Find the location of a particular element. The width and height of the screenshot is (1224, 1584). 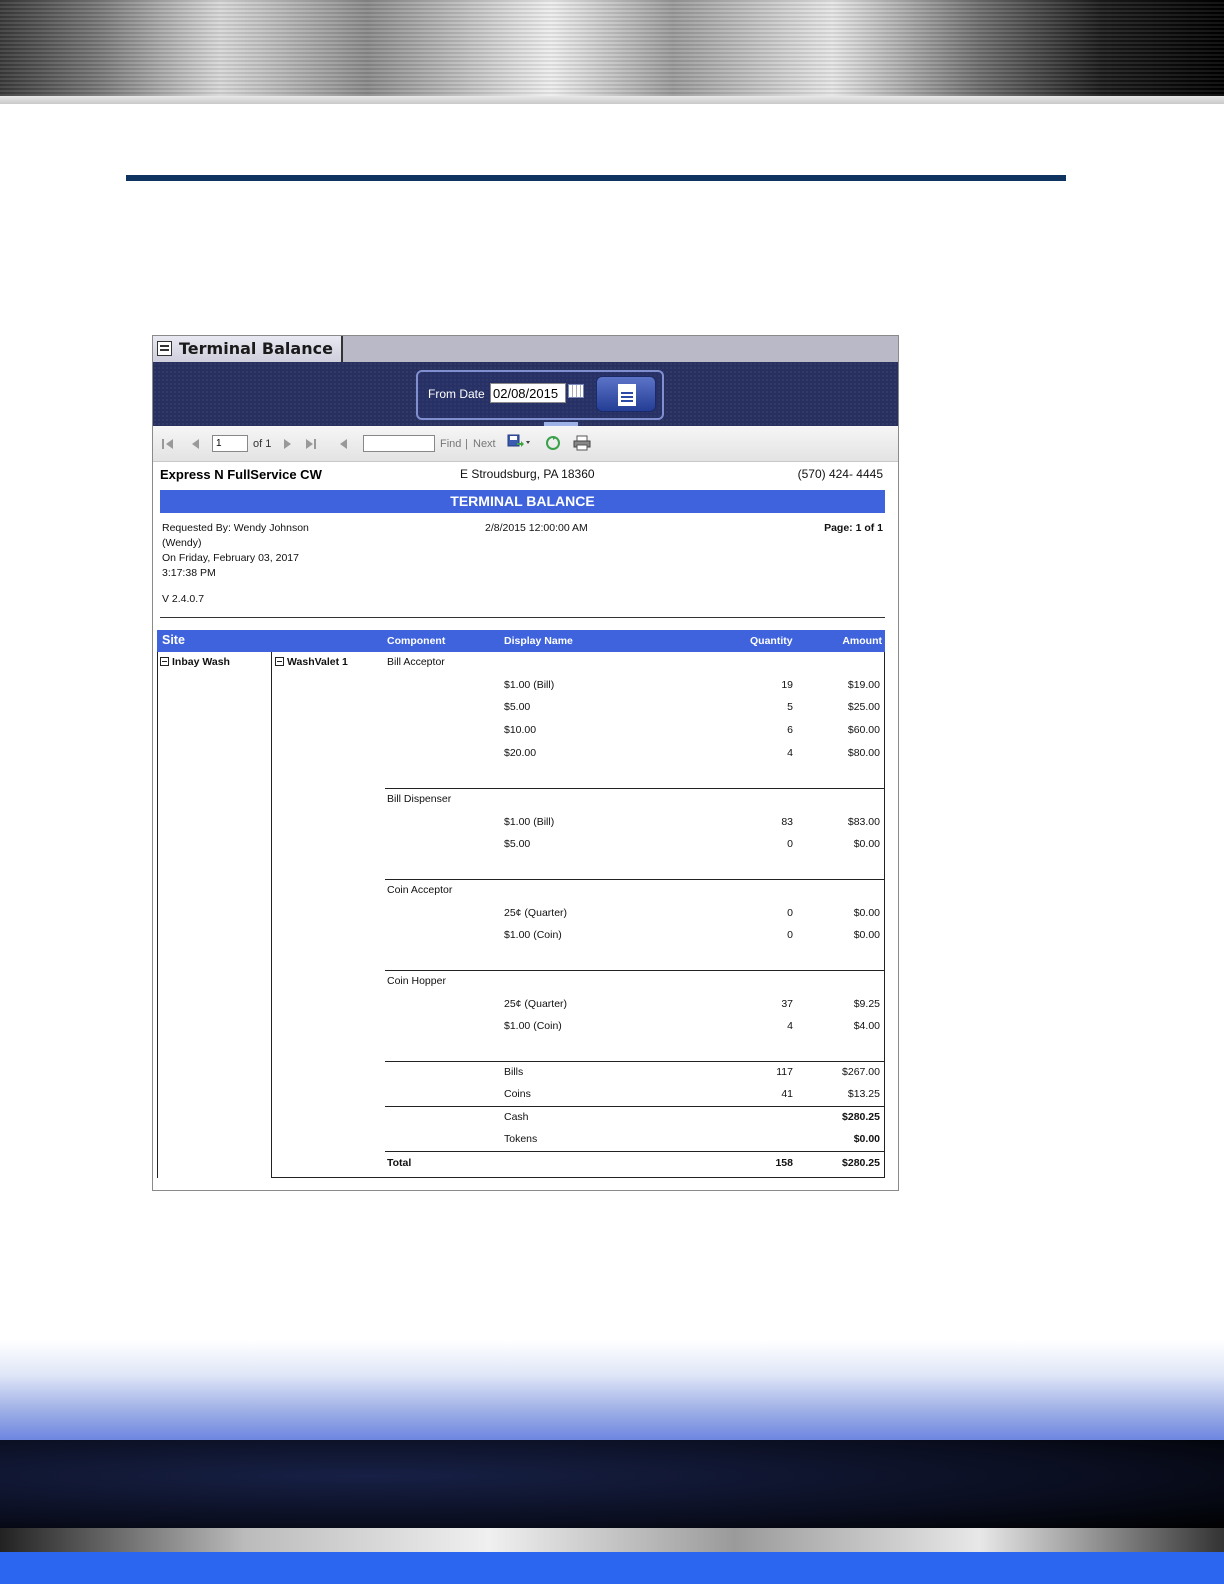

print-button is located at coordinates (582, 443).